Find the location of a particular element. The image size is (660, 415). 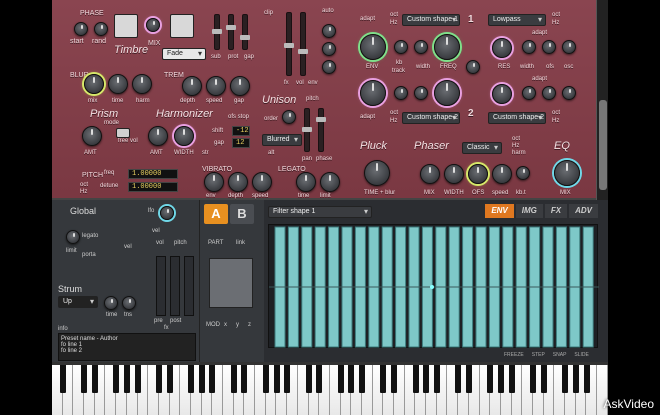

blurred-dropdown: Blurred is located at coordinates (282, 140).